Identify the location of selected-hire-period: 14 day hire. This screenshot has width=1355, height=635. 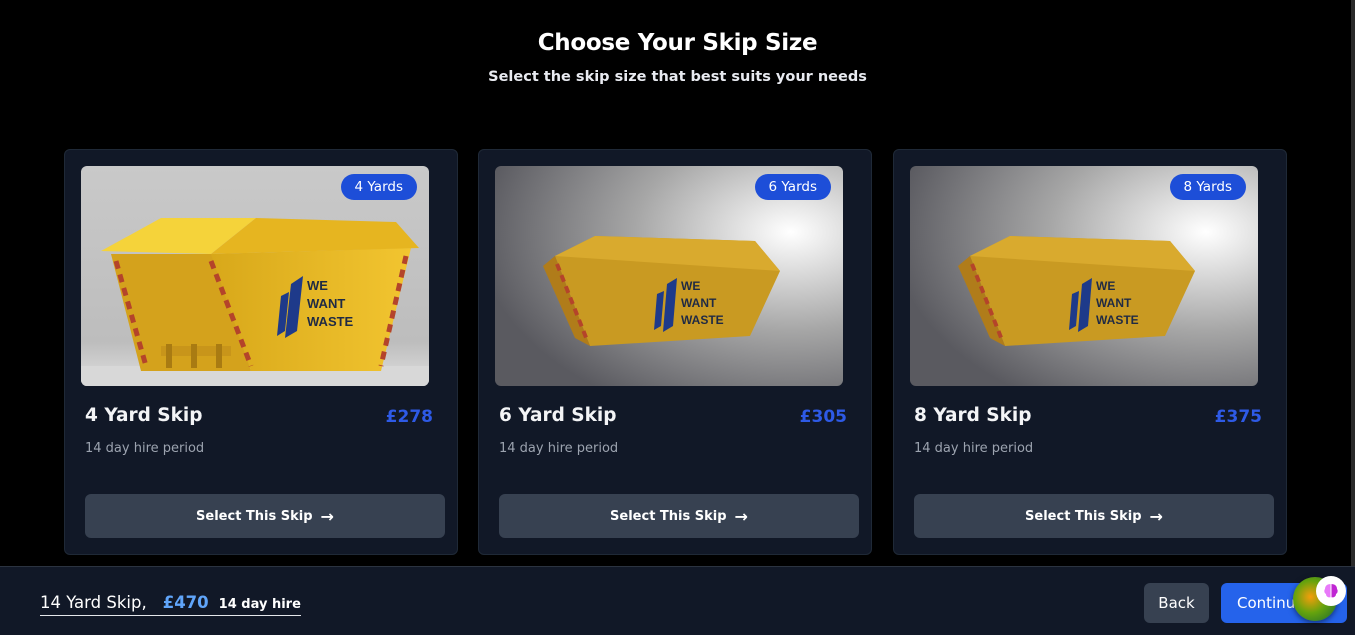
(259, 604).